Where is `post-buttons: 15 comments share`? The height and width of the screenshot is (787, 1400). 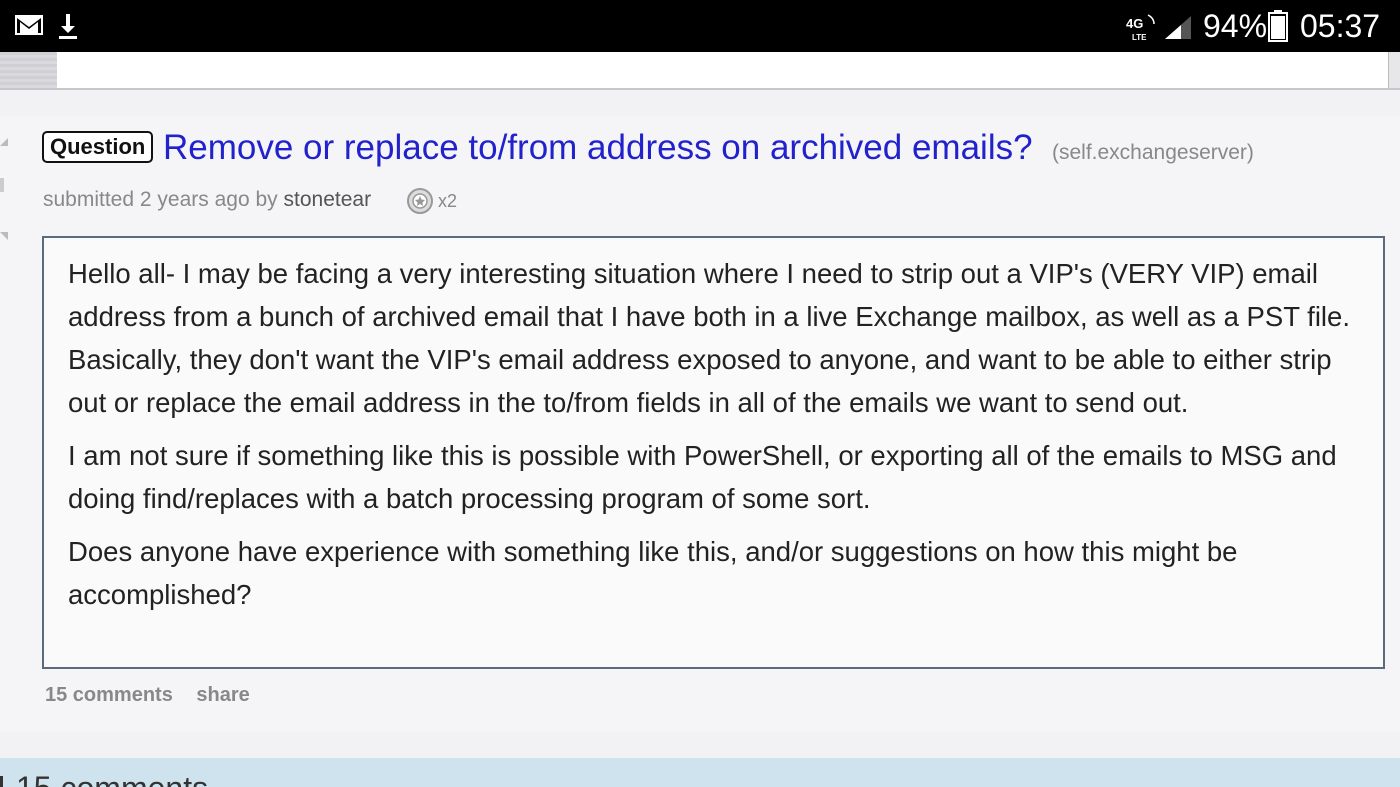 post-buttons: 15 comments share is located at coordinates (156, 695).